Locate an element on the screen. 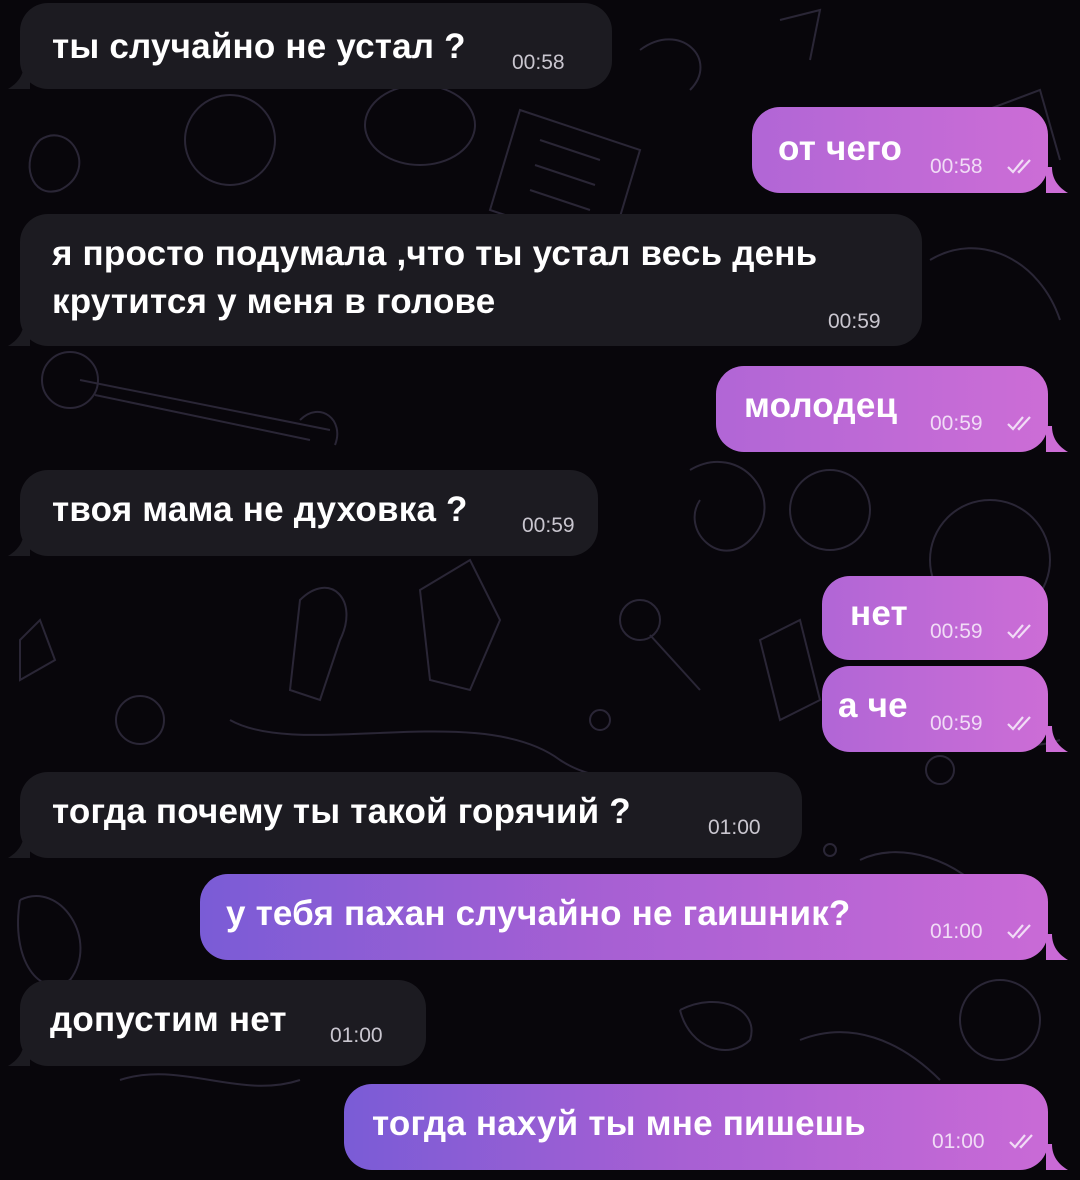 This screenshot has height=1180, width=1080. message-bubble-outgoing: а че 00:59 is located at coordinates (935, 709).